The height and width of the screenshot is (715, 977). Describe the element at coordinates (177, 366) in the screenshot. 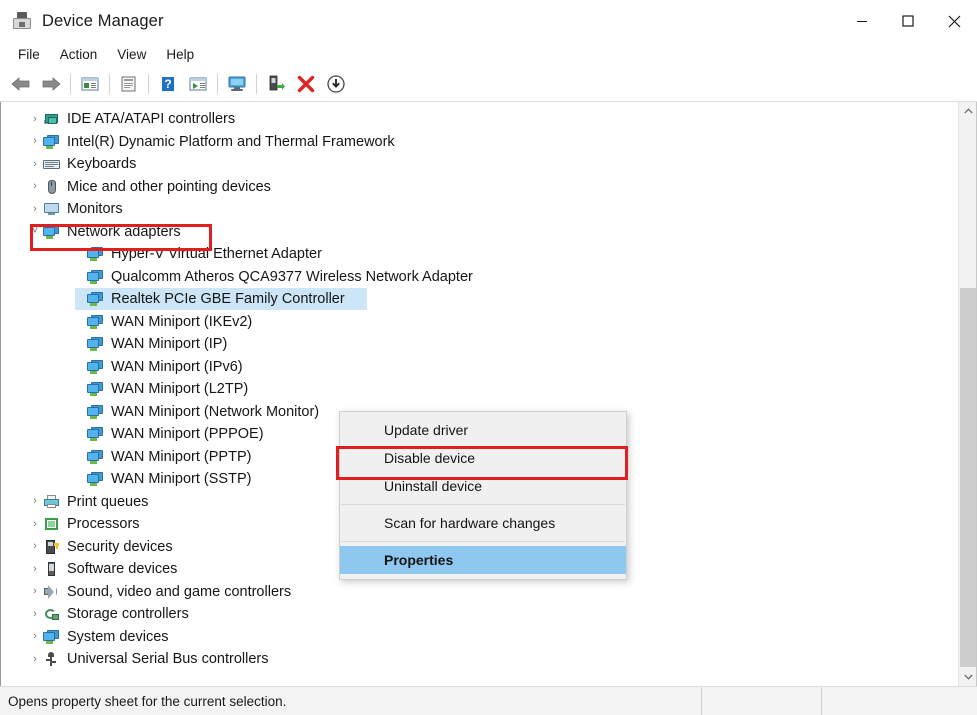

I see `tree-item-label: WAN Miniport (IPv6)` at that location.